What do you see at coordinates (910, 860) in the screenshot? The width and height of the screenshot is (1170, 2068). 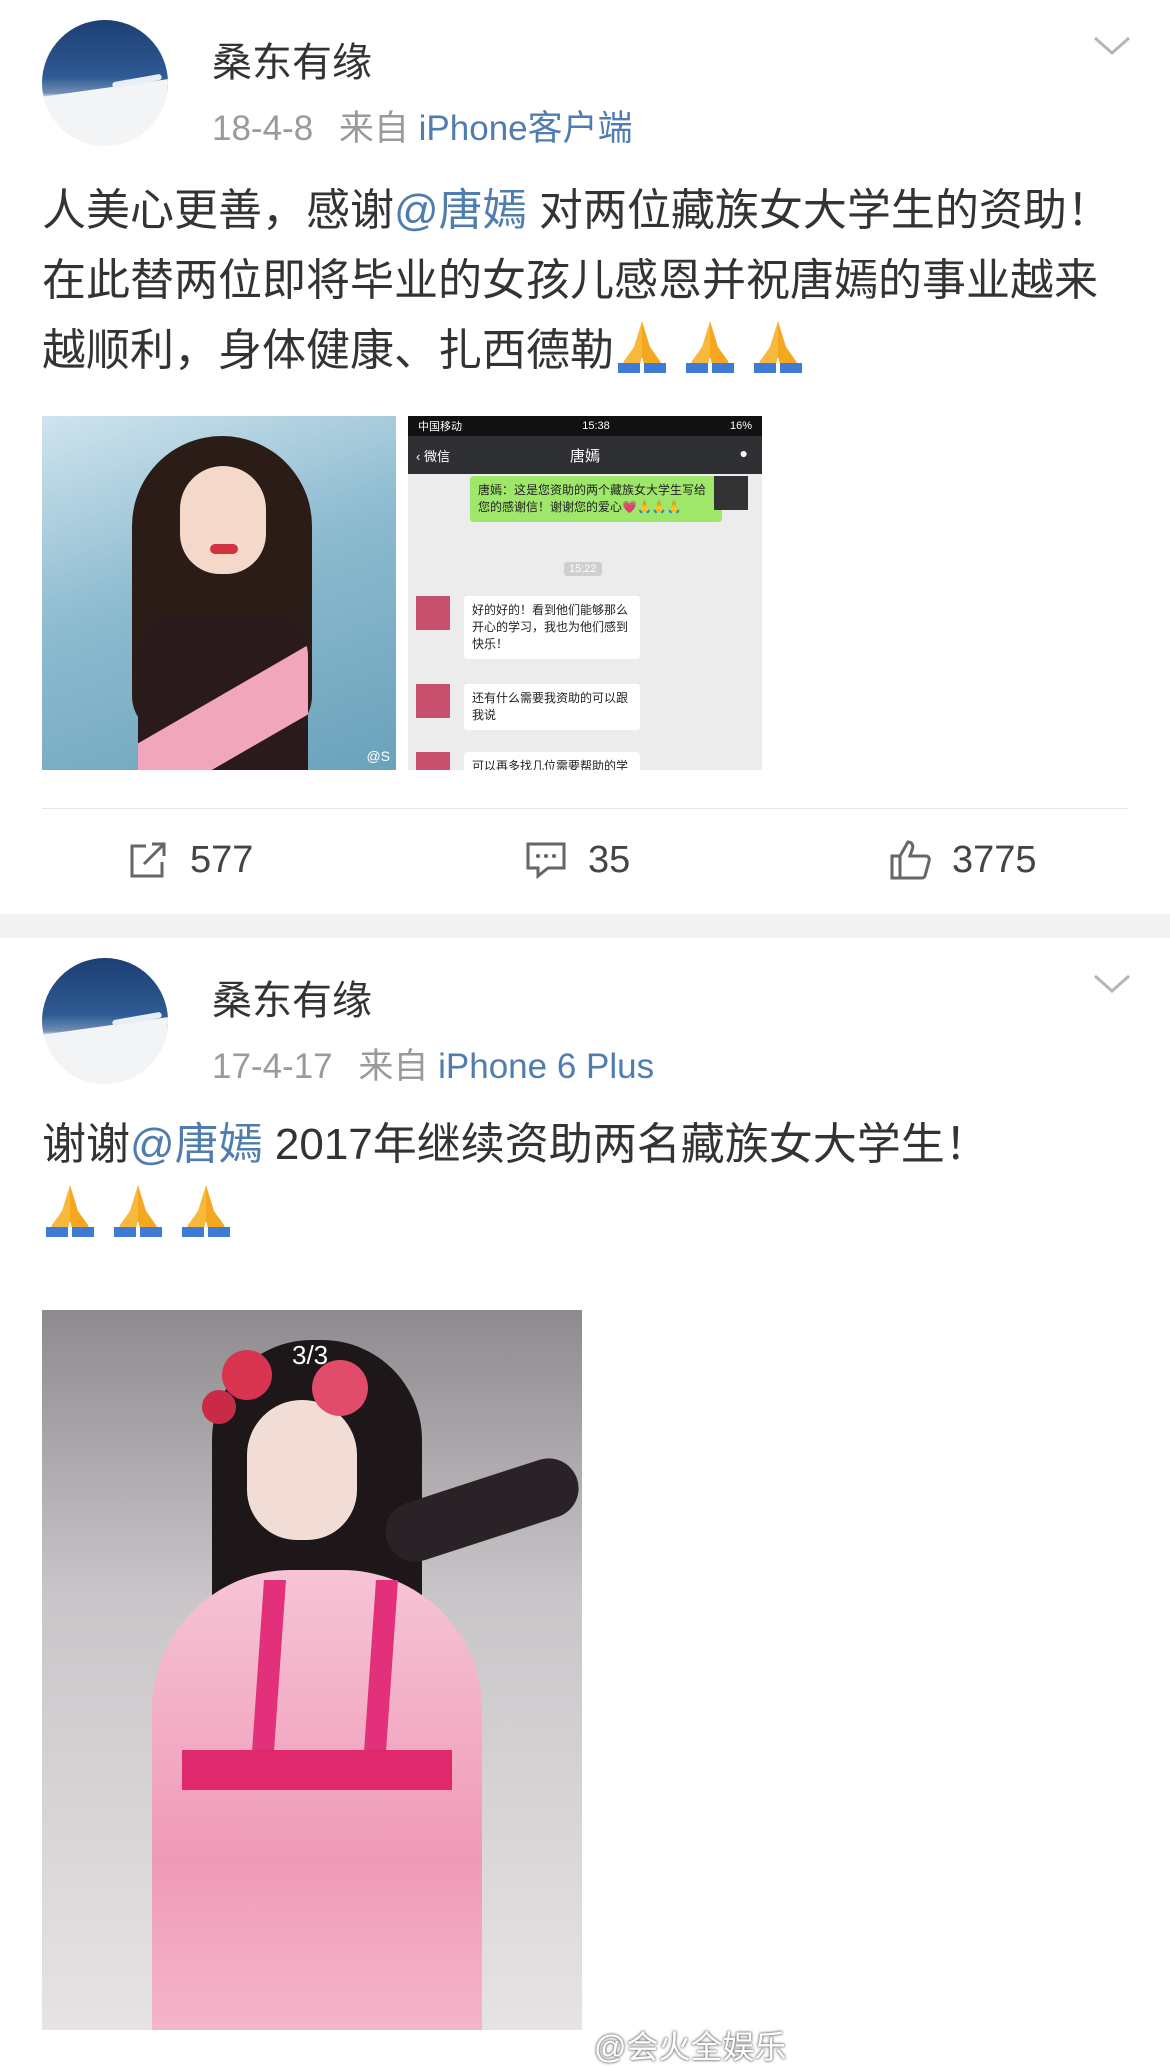 I see `thumbs-up-icon` at bounding box center [910, 860].